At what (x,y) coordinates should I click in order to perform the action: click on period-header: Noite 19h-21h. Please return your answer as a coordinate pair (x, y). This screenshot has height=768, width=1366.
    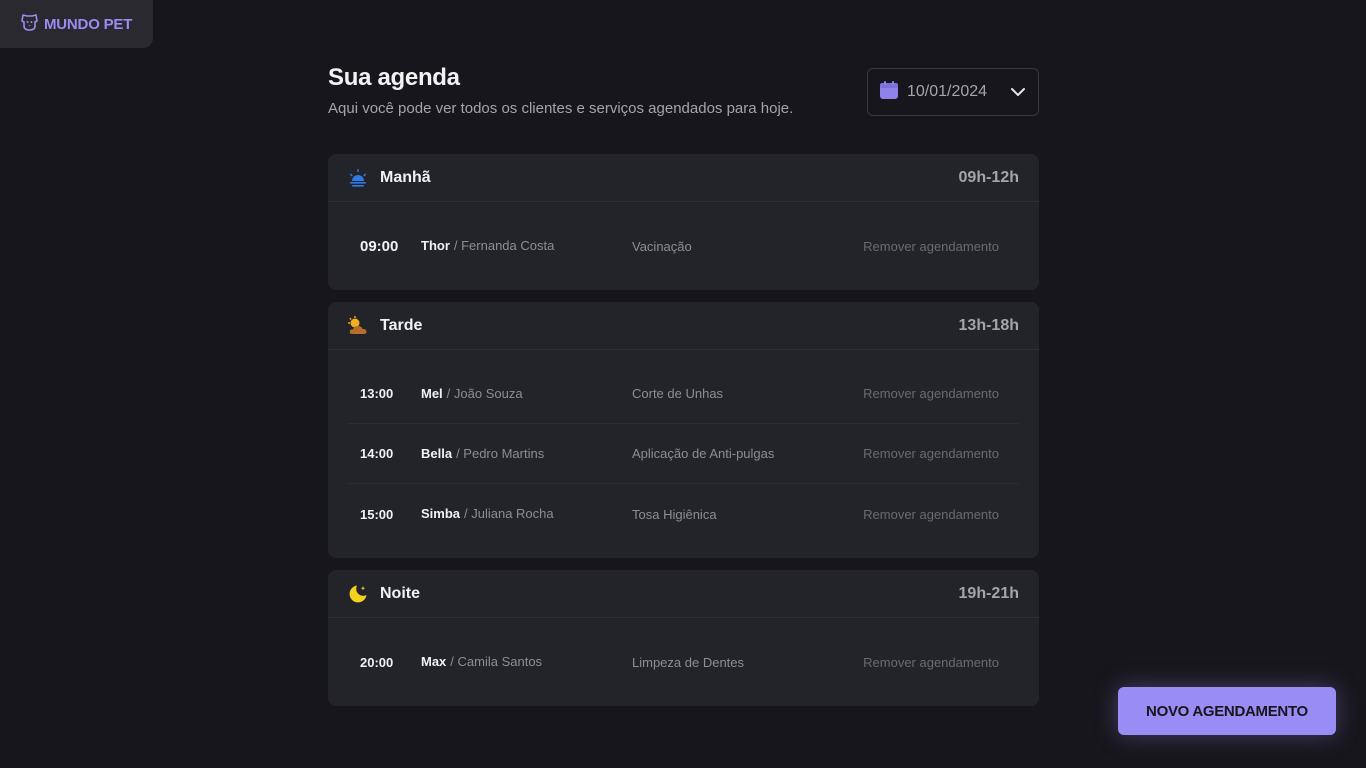
    Looking at the image, I should click on (683, 594).